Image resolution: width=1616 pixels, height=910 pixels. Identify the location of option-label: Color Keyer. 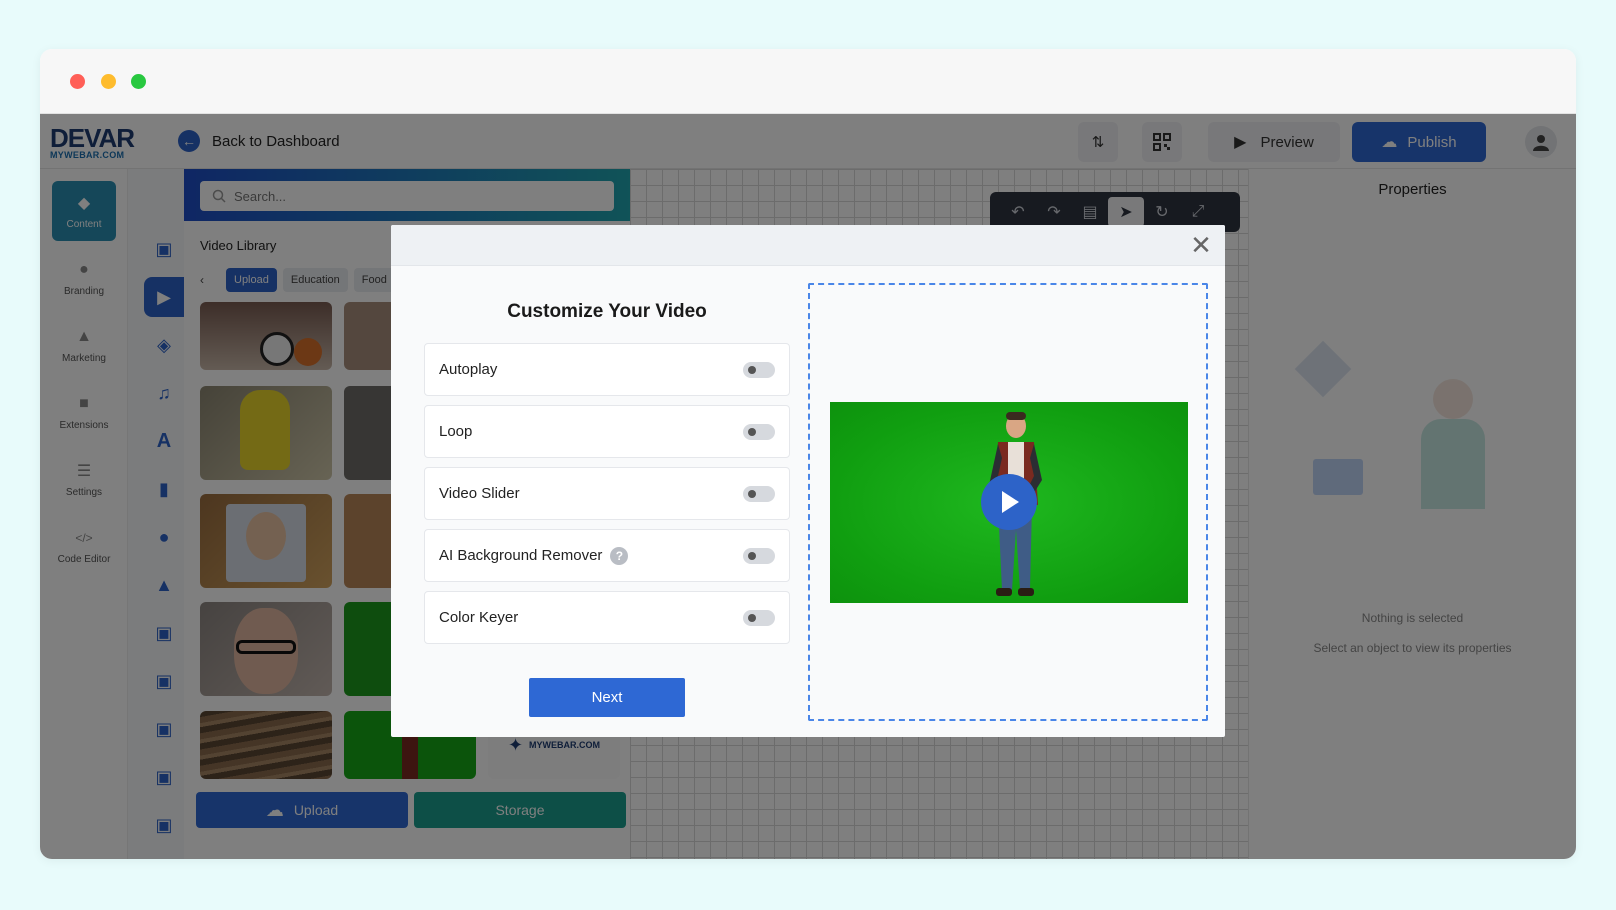
(479, 617).